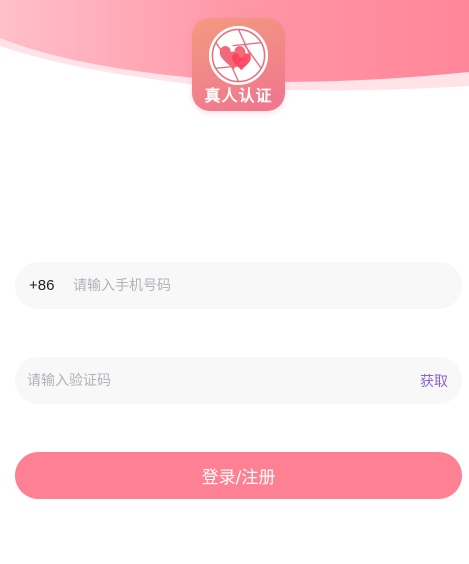 The width and height of the screenshot is (469, 564). Describe the element at coordinates (238, 55) in the screenshot. I see `heart-aperture-icon` at that location.